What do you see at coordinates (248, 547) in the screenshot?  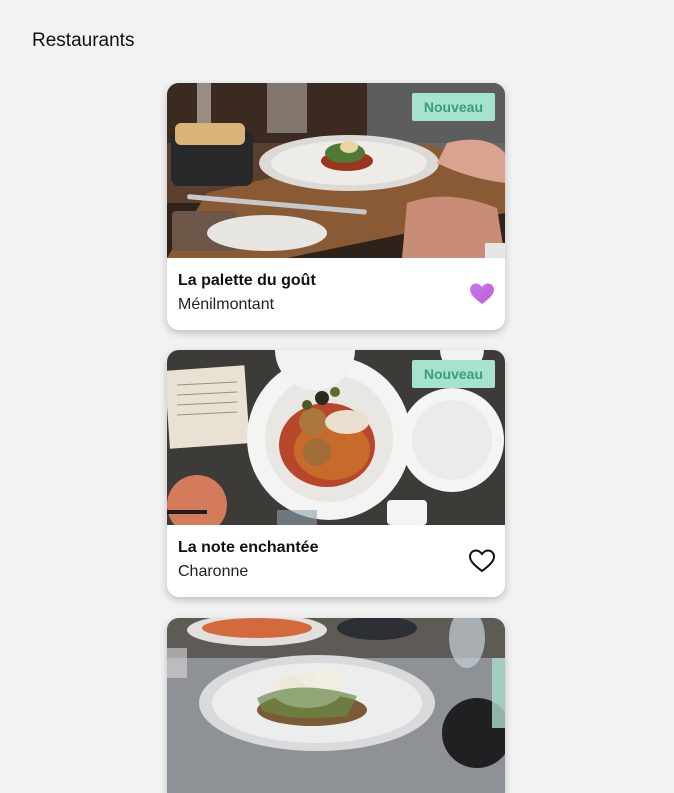 I see `restaurant-name: La note enchantée` at bounding box center [248, 547].